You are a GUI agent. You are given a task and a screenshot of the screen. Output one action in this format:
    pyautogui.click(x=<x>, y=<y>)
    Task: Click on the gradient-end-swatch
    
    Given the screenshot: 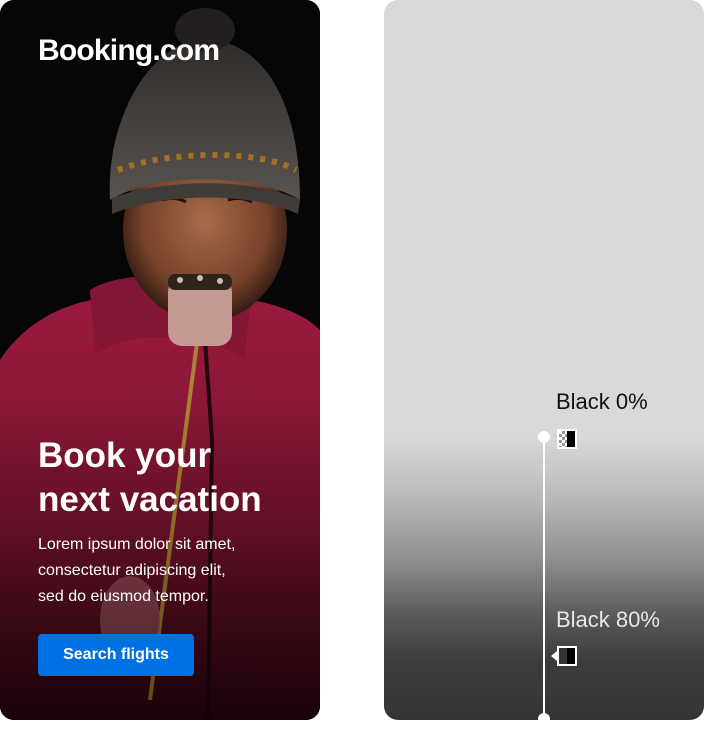 What is the action you would take?
    pyautogui.click(x=567, y=656)
    